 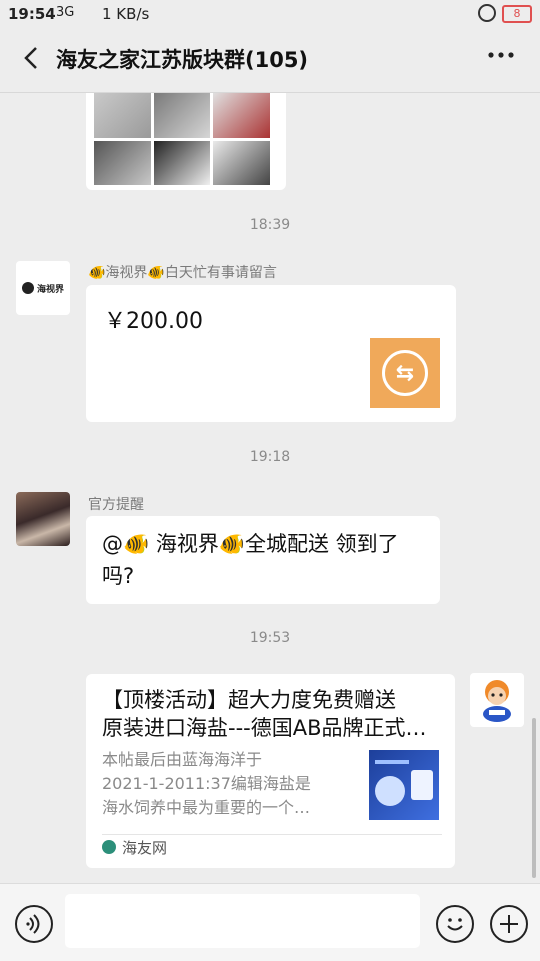 I want to click on input-bar, so click(x=270, y=922).